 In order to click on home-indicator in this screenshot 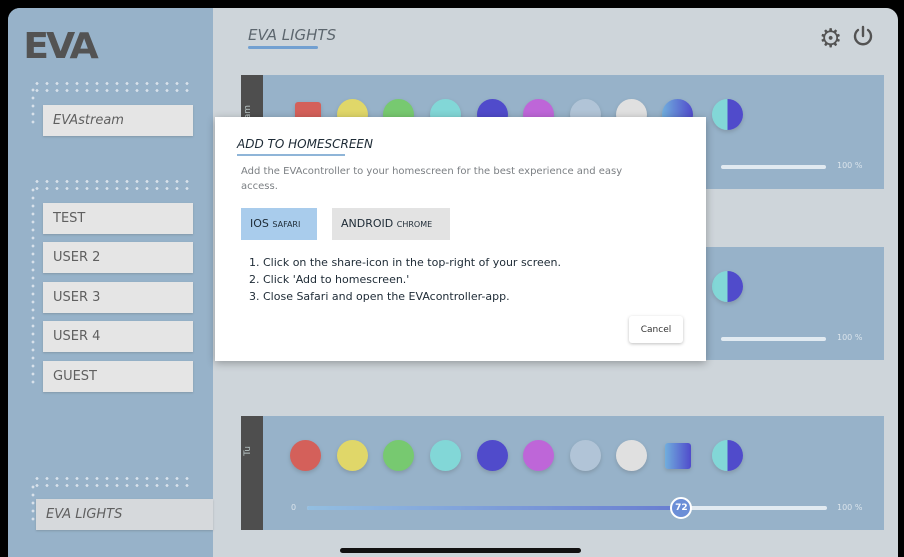, I will do `click(460, 550)`.